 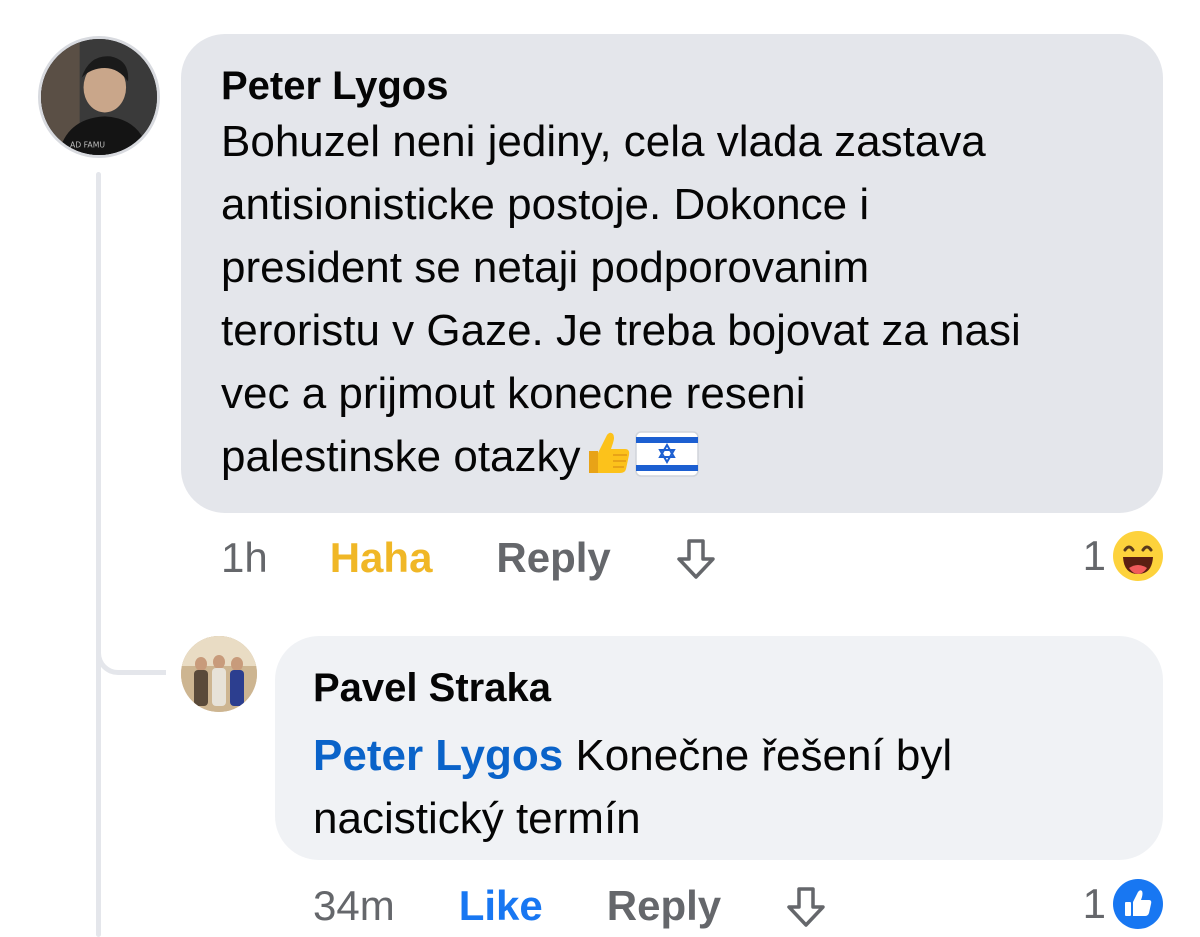 I want to click on avatar-peter-lygos: AD FAMU, so click(x=99, y=97).